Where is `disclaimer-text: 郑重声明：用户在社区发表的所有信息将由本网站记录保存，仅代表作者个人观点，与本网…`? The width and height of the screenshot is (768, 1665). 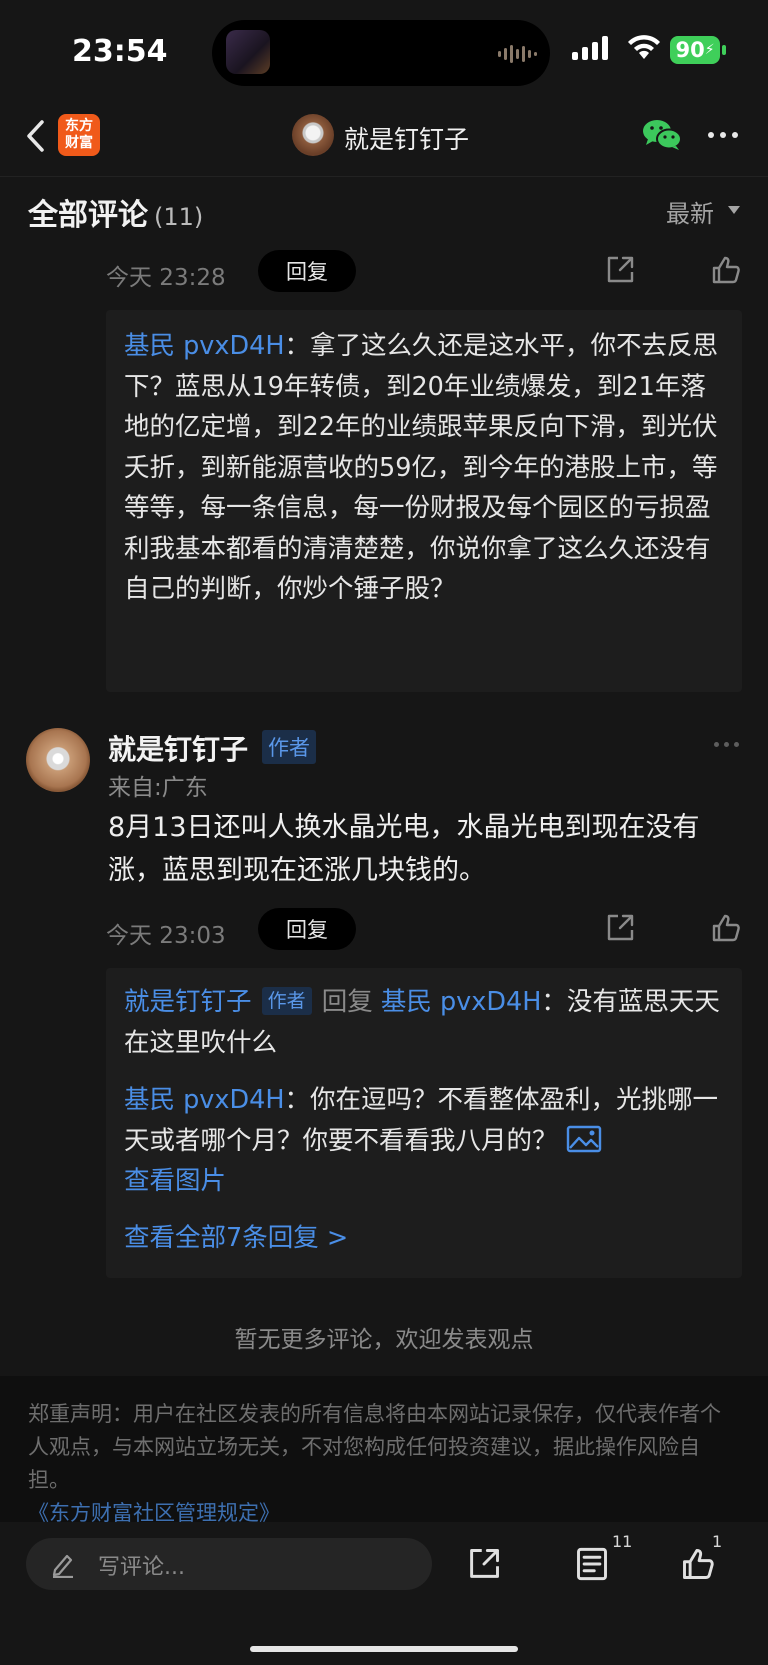 disclaimer-text: 郑重声明：用户在社区发表的所有信息将由本网站记录保存，仅代表作者个人观点，与本网… is located at coordinates (378, 1460).